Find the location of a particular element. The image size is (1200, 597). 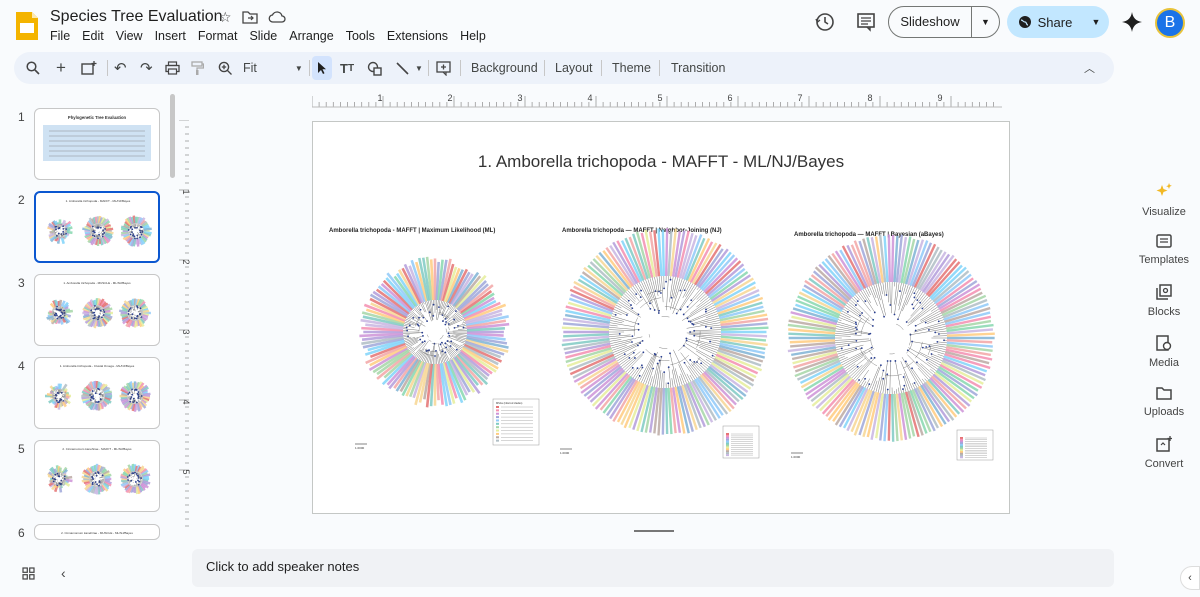

vertical-ruler: 1 2 3 4 5 is located at coordinates (183, 325).